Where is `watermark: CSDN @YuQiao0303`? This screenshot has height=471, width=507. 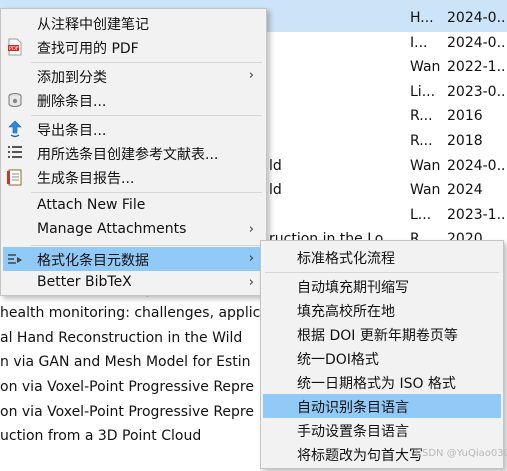 watermark: CSDN @YuQiao0303 is located at coordinates (461, 453).